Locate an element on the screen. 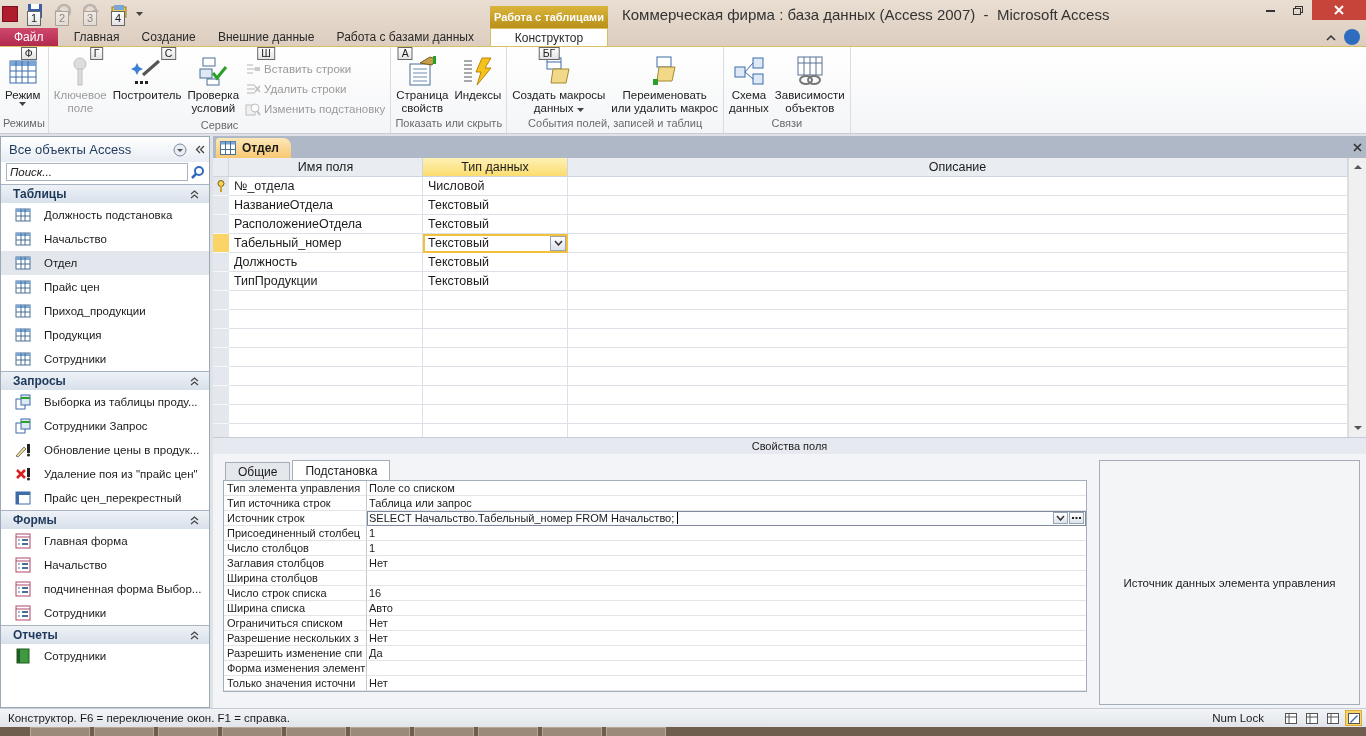 The height and width of the screenshot is (736, 1366). ribbon-tab: Конструктор is located at coordinates (549, 37).